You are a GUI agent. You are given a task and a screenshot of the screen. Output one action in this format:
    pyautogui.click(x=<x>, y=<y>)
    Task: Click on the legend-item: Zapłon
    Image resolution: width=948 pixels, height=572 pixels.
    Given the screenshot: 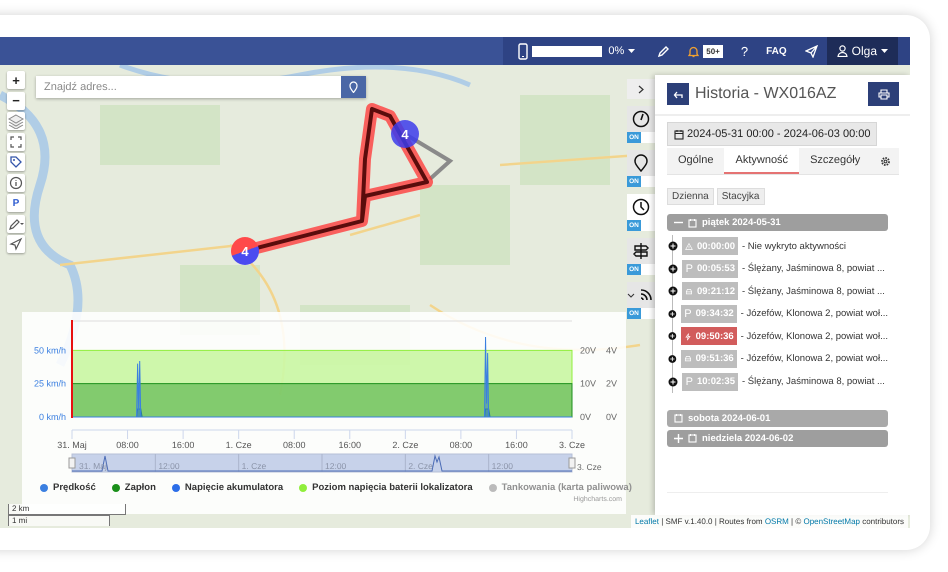 What is the action you would take?
    pyautogui.click(x=140, y=487)
    